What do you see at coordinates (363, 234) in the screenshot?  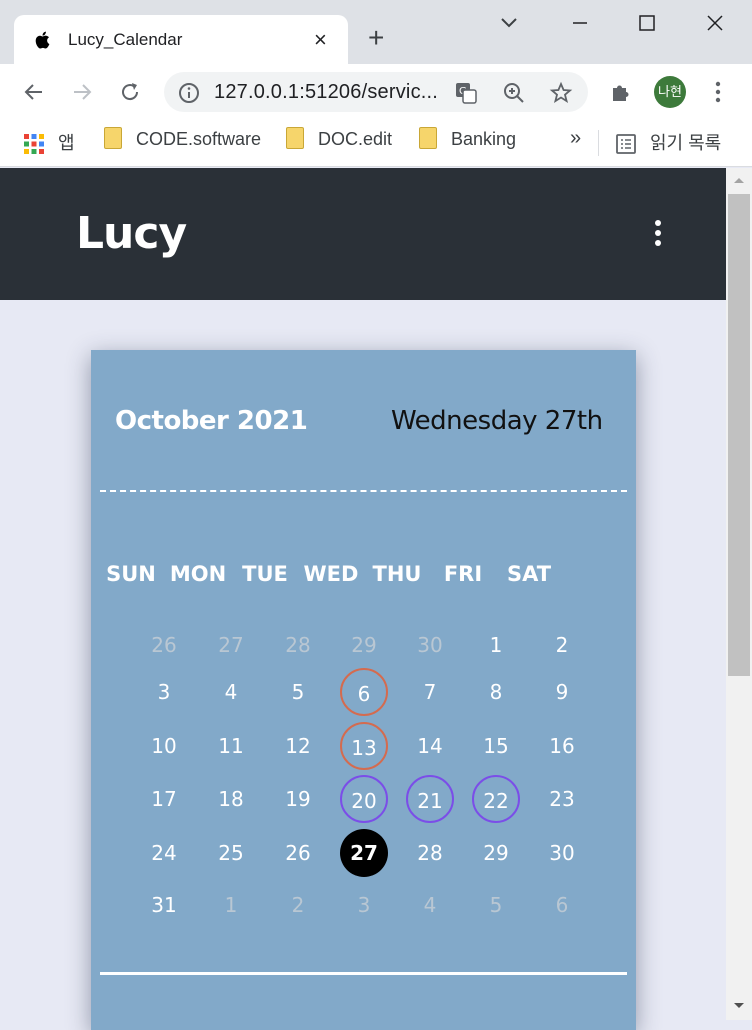 I see `app-header: Lucy` at bounding box center [363, 234].